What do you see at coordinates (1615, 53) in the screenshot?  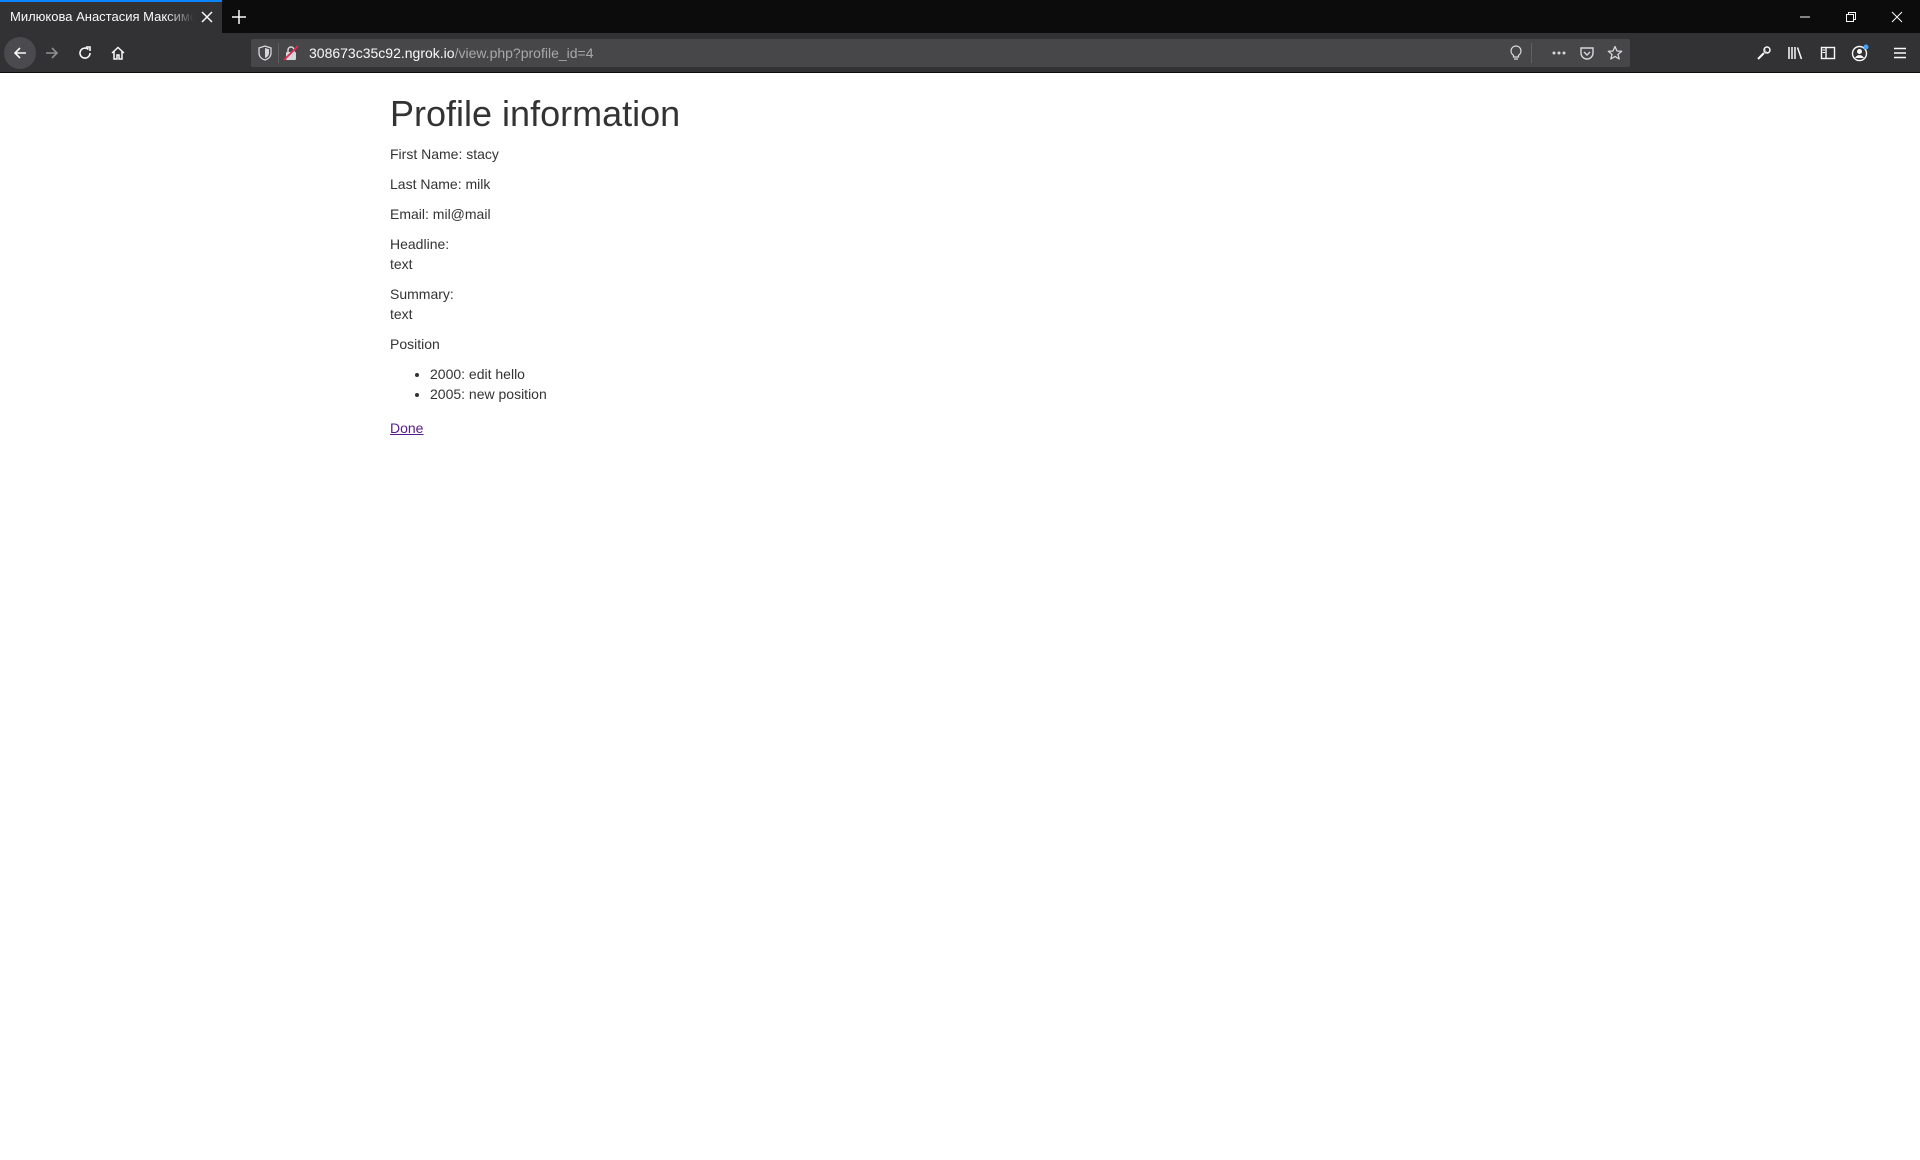 I see `bookmark-star-icon` at bounding box center [1615, 53].